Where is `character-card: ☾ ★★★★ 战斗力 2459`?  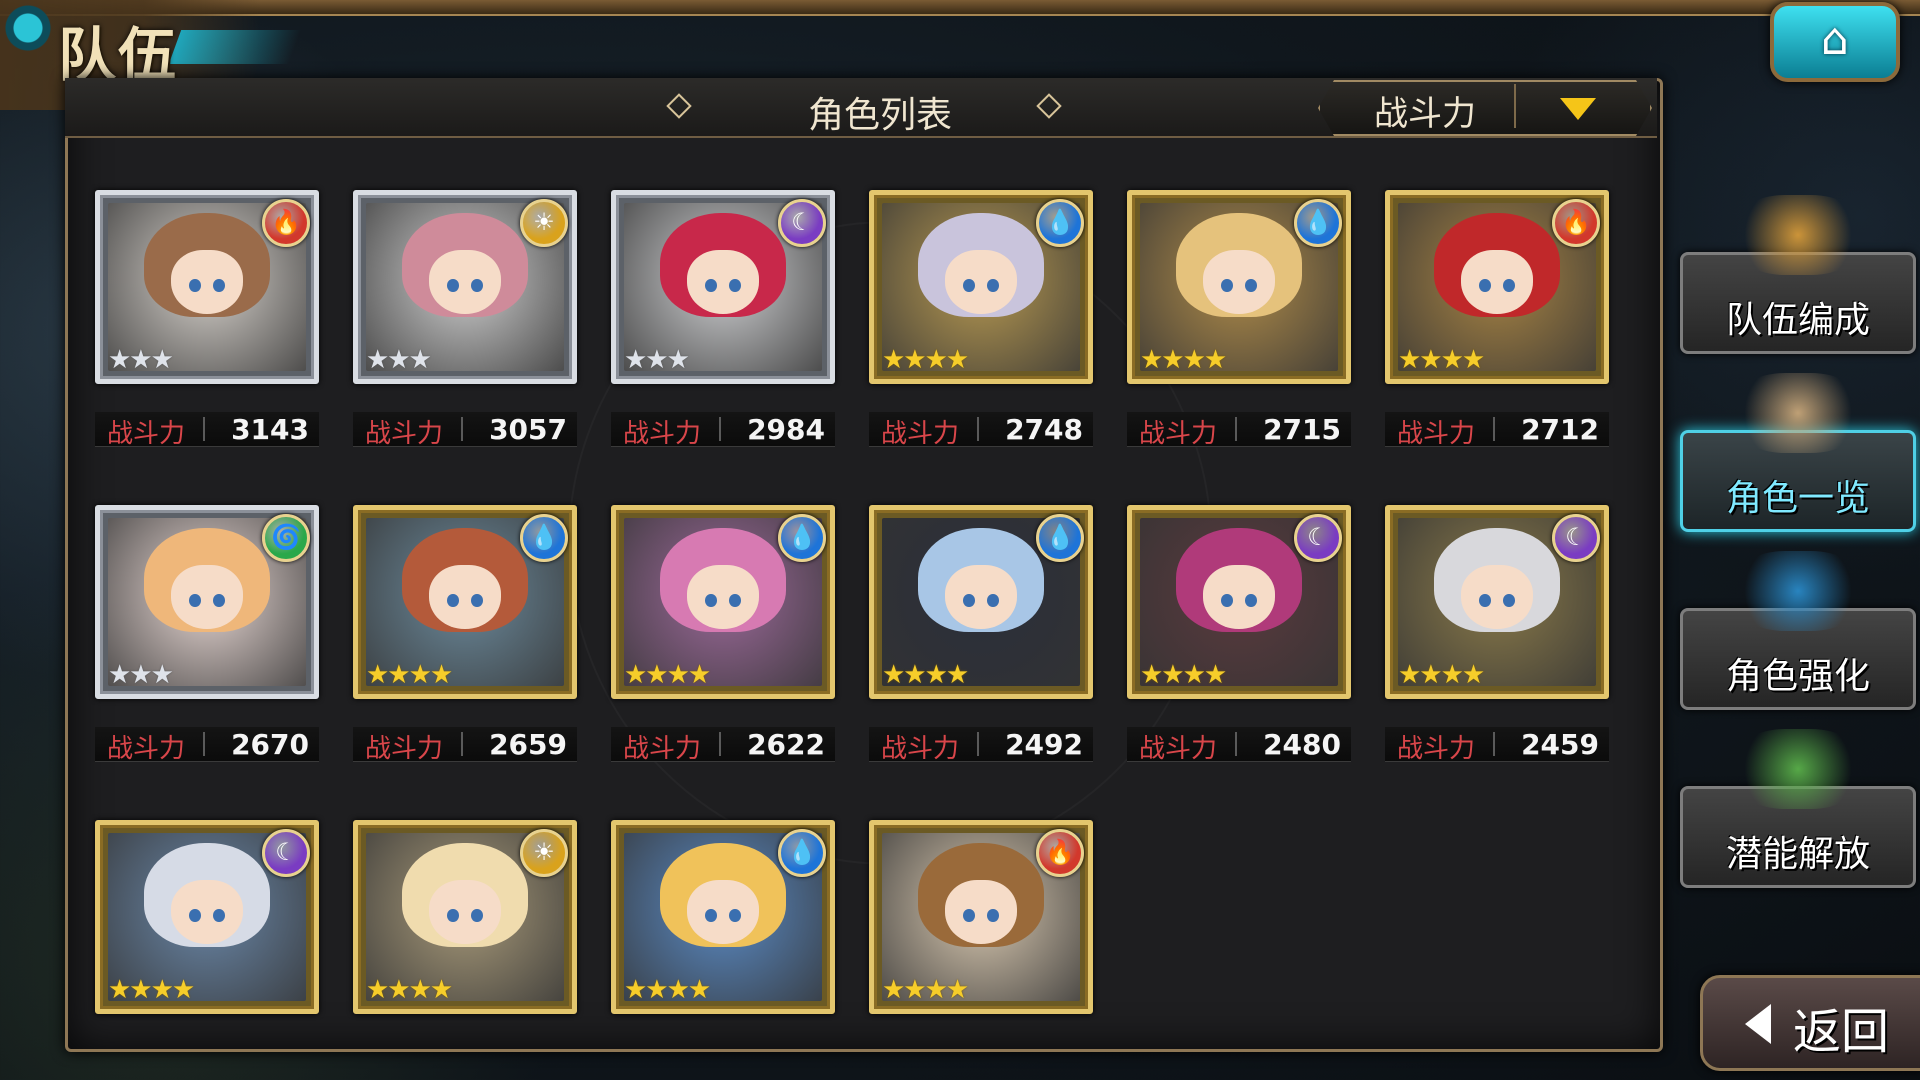
character-card: ☾ ★★★★ 战斗力 2459 is located at coordinates (1497, 634).